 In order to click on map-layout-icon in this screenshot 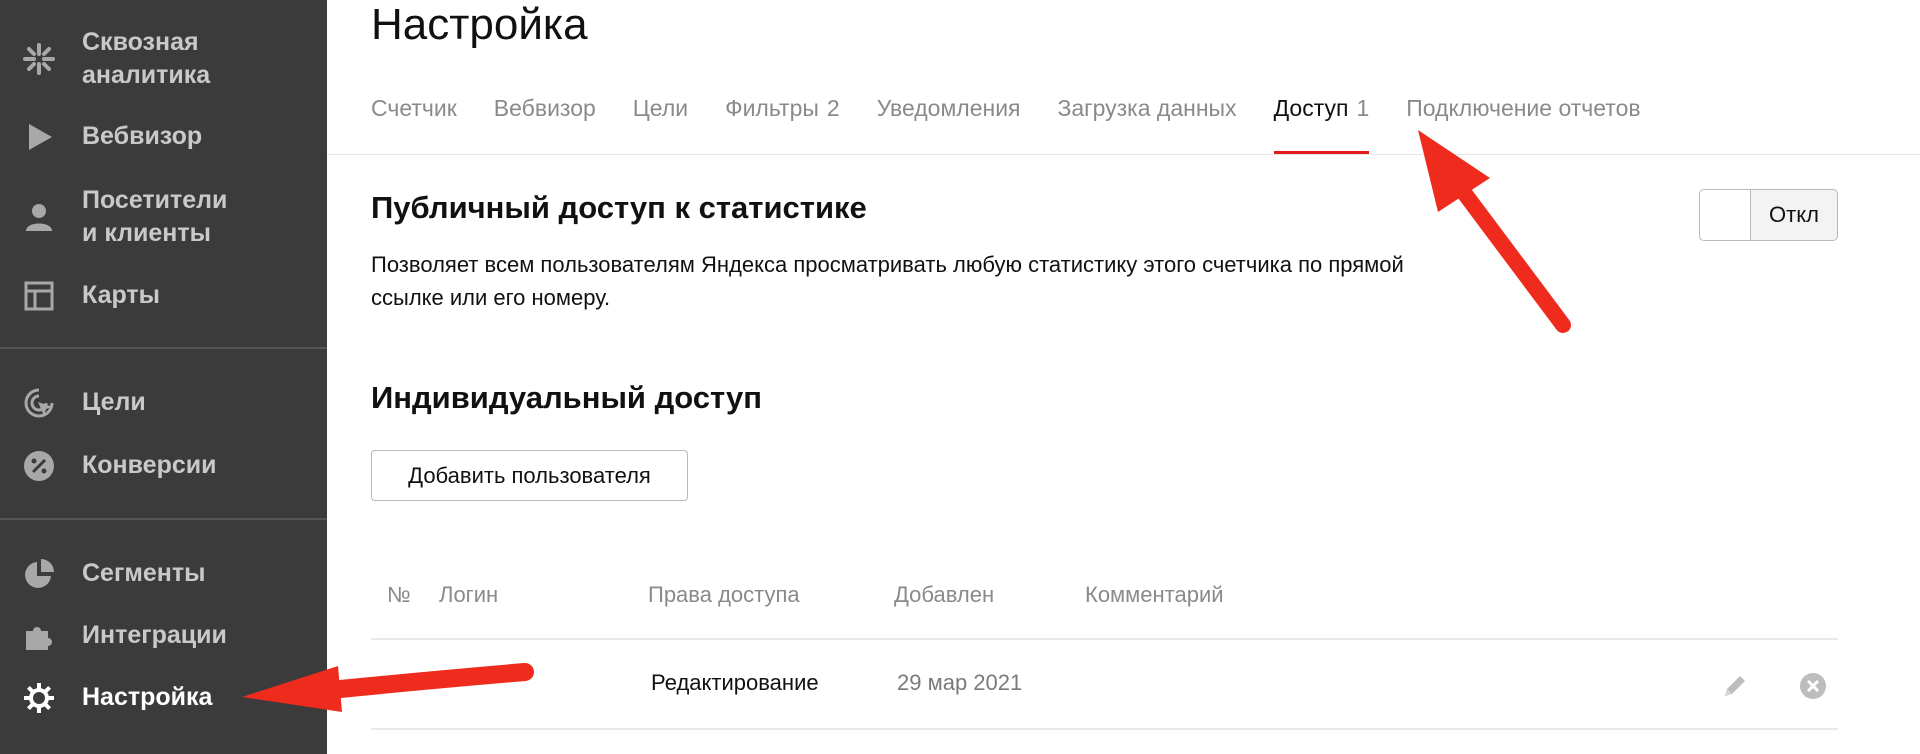, I will do `click(39, 296)`.